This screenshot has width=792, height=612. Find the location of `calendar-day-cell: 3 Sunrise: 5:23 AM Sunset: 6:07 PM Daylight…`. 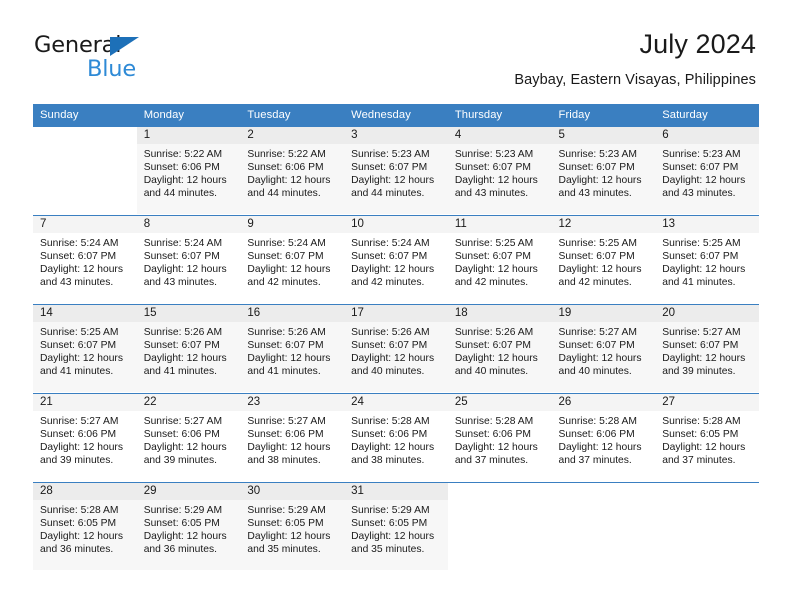

calendar-day-cell: 3 Sunrise: 5:23 AM Sunset: 6:07 PM Daylight… is located at coordinates (396, 171).